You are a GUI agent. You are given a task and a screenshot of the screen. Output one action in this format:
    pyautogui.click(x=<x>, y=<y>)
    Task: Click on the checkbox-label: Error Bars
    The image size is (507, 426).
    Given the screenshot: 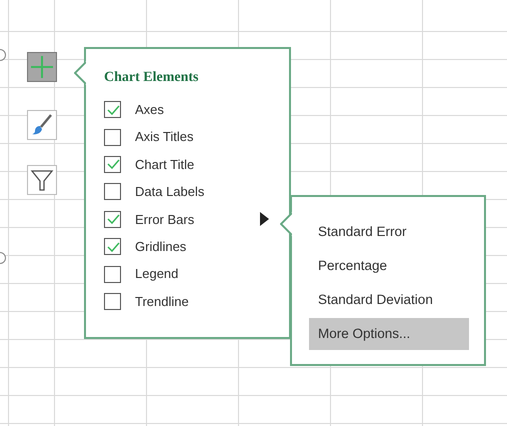 What is the action you would take?
    pyautogui.click(x=164, y=219)
    